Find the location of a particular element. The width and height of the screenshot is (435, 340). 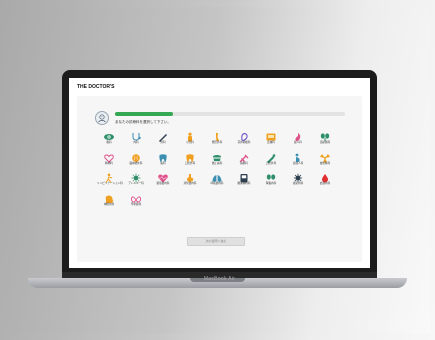

scalpel-icon is located at coordinates (163, 135).